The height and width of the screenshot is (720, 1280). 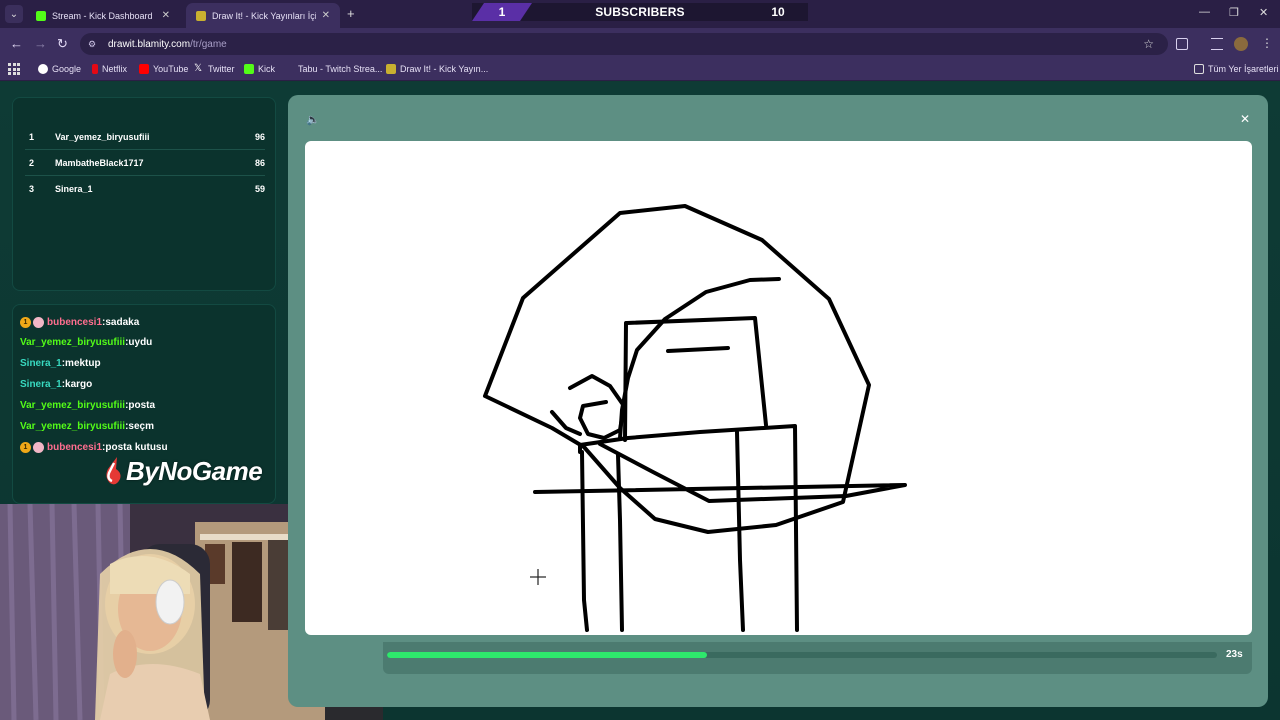 I want to click on url-path: /tr/game, so click(x=208, y=44).